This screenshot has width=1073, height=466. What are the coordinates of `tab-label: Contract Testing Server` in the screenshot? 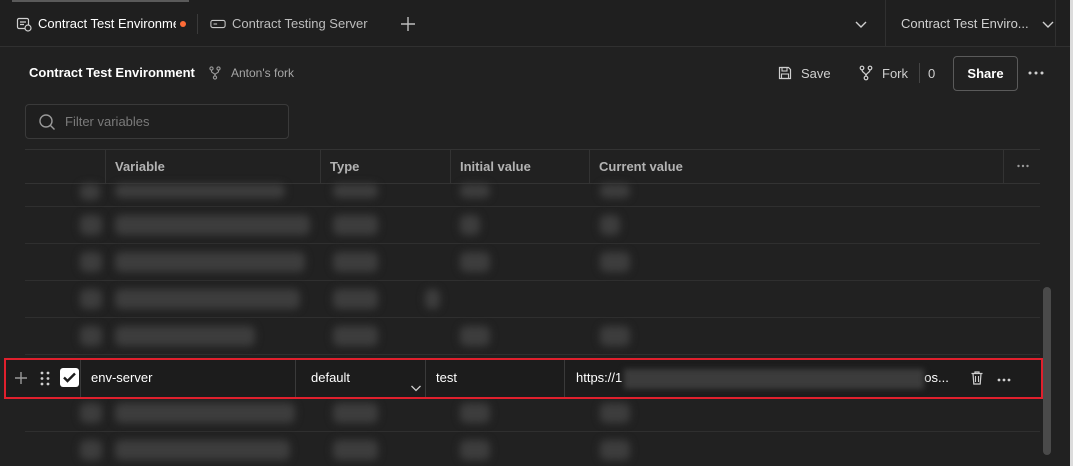 It's located at (300, 23).